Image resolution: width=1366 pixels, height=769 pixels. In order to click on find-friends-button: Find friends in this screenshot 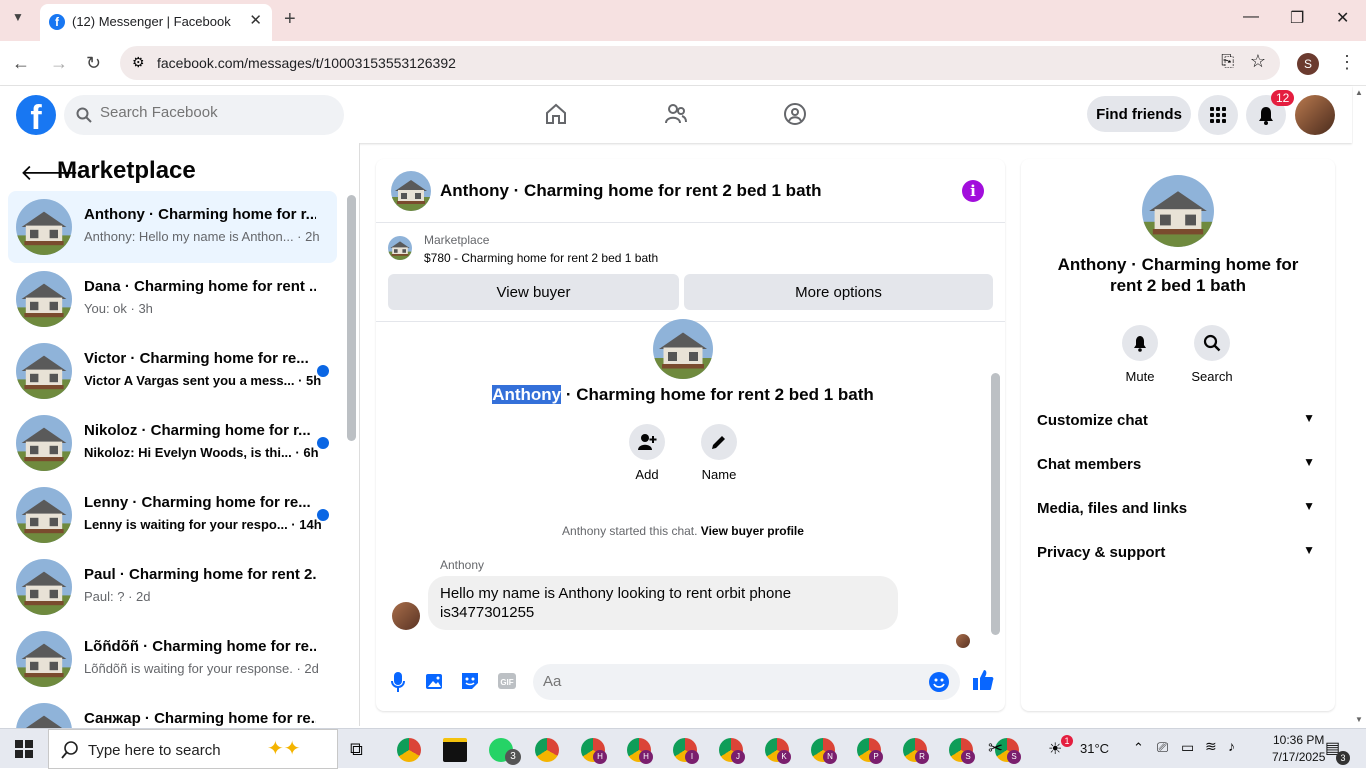, I will do `click(1139, 114)`.